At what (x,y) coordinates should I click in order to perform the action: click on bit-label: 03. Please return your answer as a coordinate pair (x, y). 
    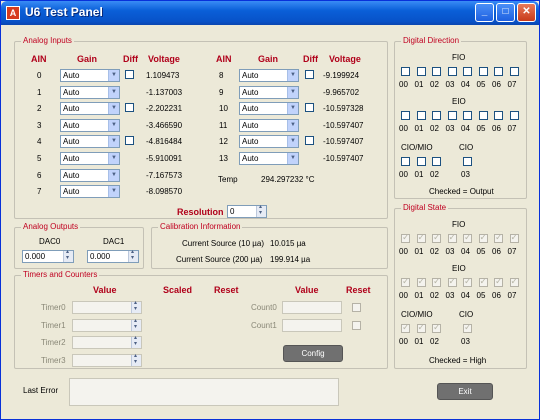
    Looking at the image, I should click on (465, 341).